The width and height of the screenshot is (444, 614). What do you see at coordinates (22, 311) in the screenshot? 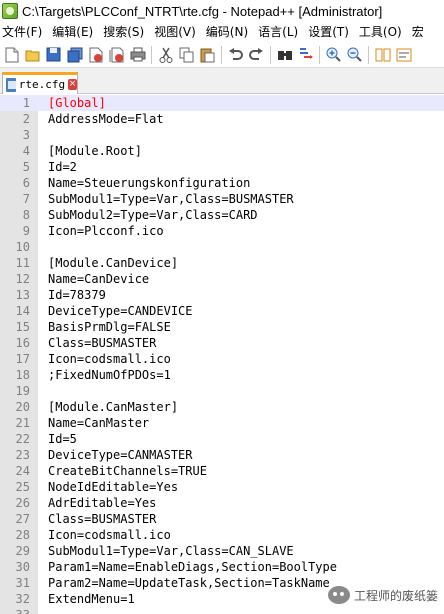
I see `line-number: 14` at bounding box center [22, 311].